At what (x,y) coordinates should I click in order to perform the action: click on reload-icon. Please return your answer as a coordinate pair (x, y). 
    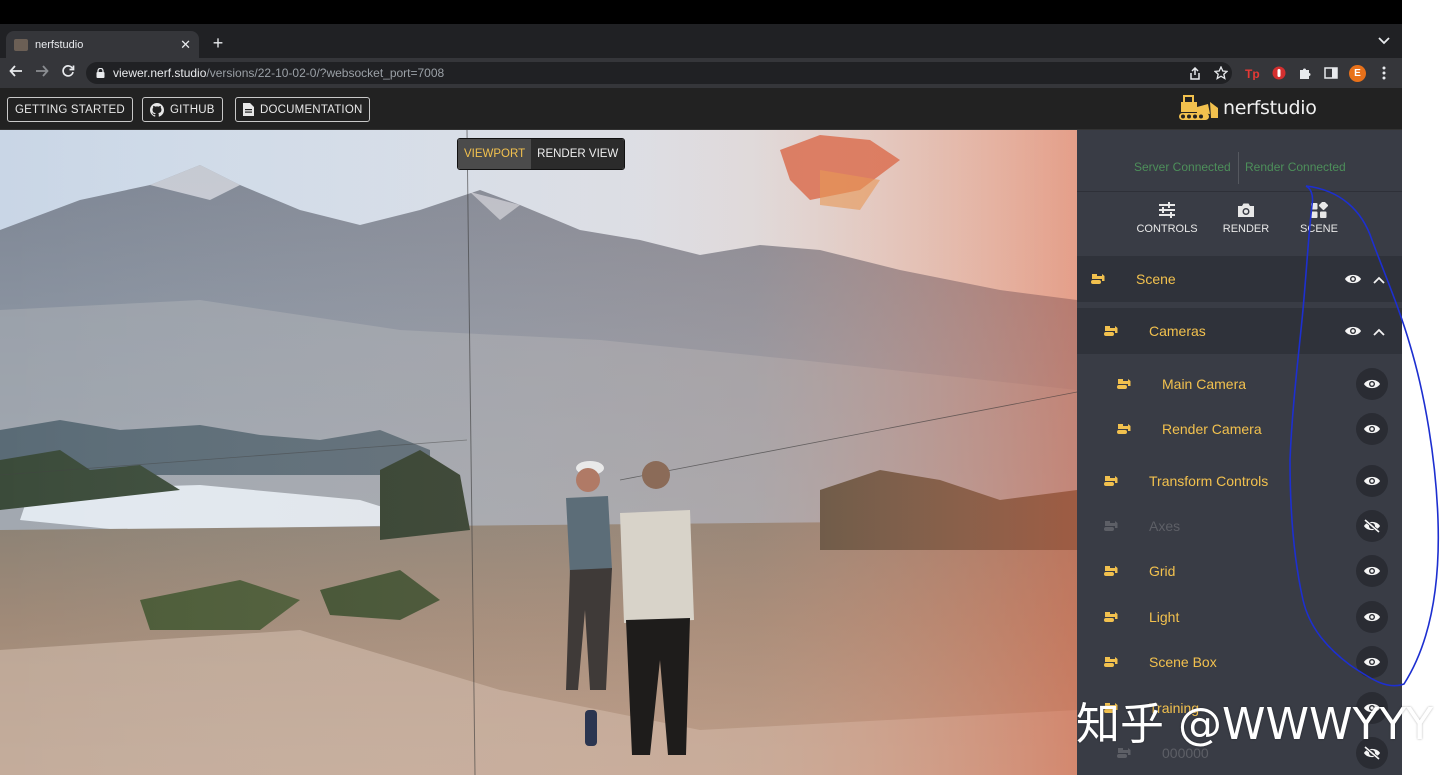
    Looking at the image, I should click on (68, 73).